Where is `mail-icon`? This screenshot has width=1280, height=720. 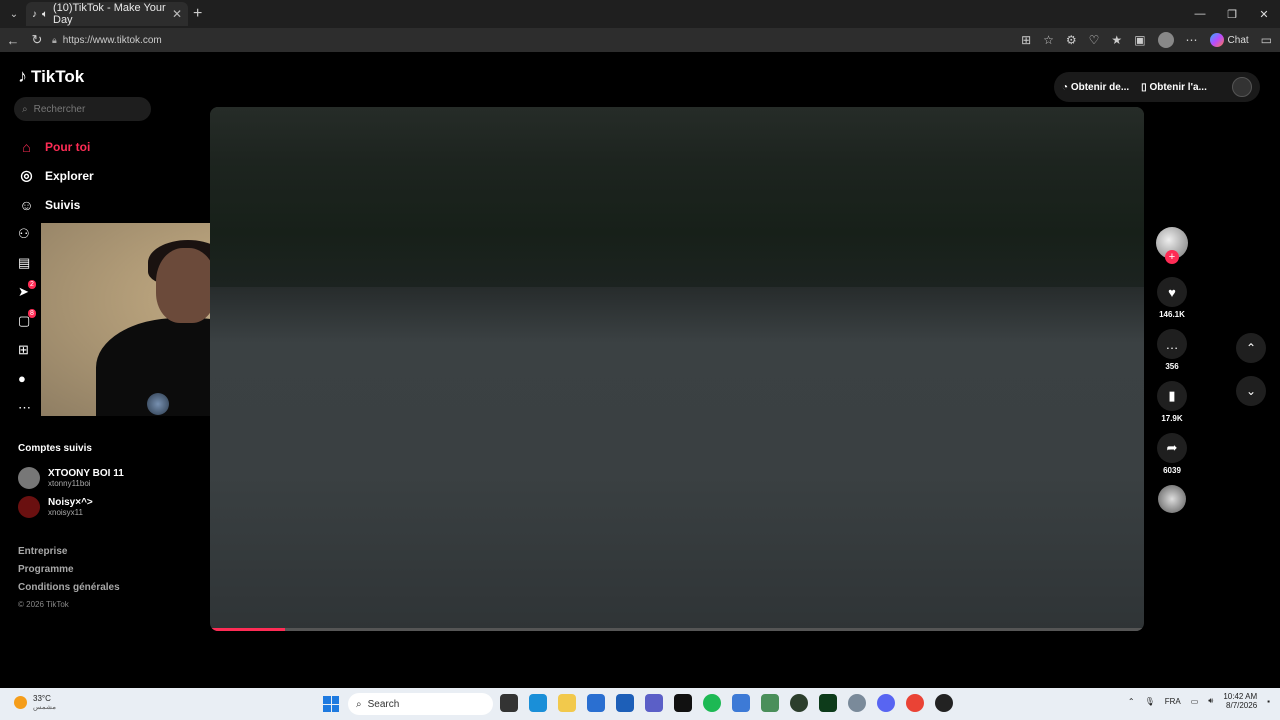
mail-icon is located at coordinates (596, 703).